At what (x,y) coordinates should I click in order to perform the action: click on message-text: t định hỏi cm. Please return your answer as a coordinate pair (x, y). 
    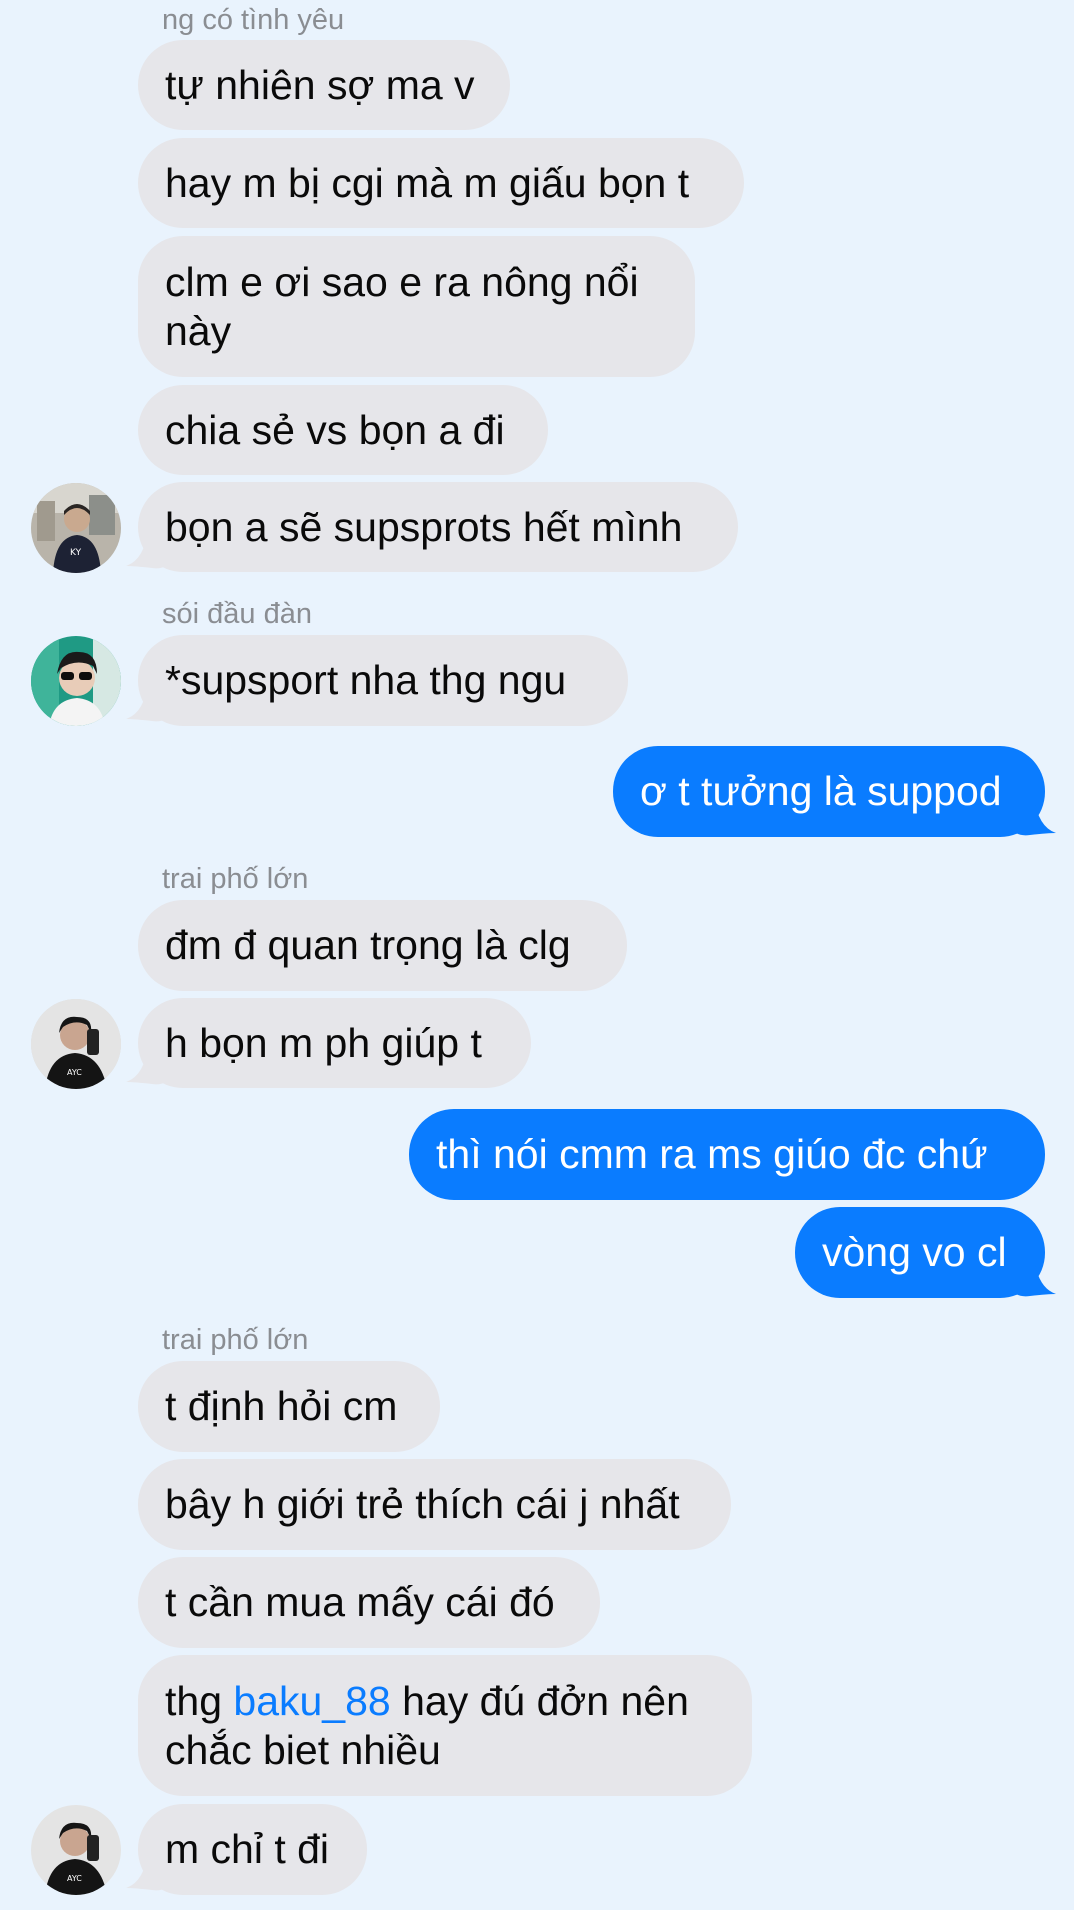
    Looking at the image, I should click on (281, 1406).